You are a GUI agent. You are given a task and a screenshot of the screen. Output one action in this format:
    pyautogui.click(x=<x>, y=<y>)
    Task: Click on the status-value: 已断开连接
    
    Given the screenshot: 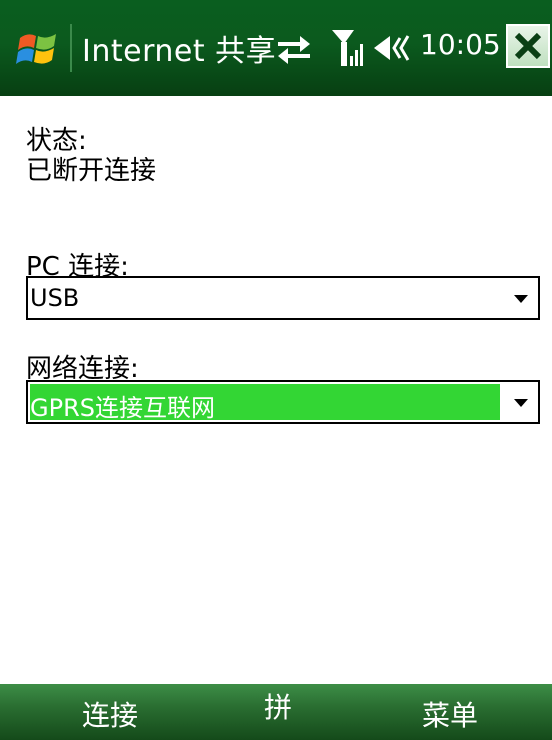 What is the action you would take?
    pyautogui.click(x=91, y=171)
    